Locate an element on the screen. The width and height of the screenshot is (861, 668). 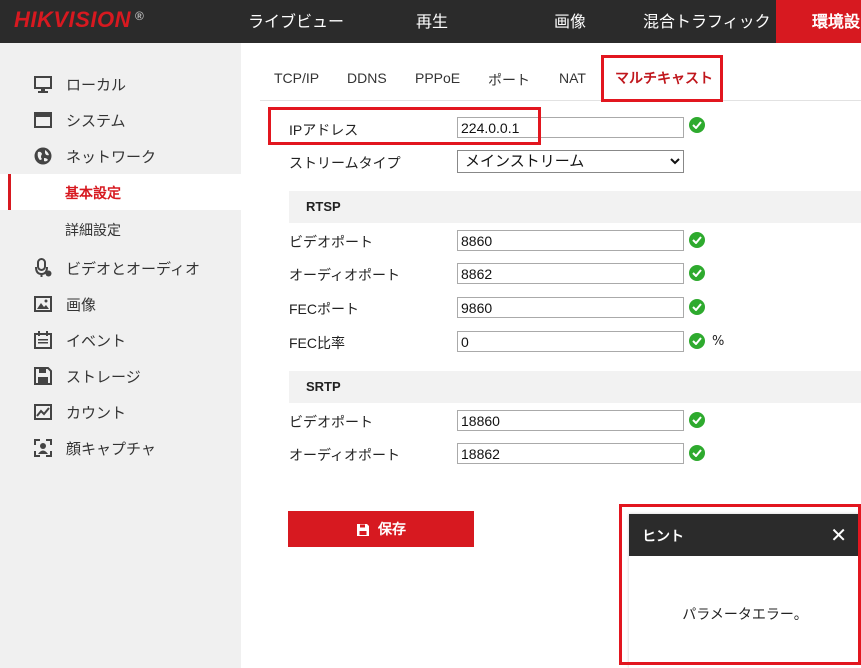
sidebar-item-network: ネットワーク is located at coordinates (120, 155).